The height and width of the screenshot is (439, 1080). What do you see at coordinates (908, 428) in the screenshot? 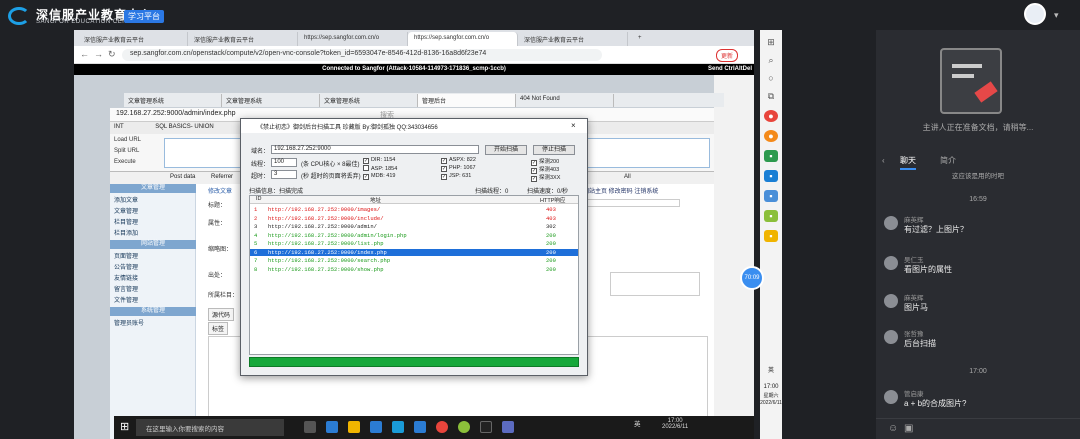
I see `image-icon: ▣` at bounding box center [908, 428].